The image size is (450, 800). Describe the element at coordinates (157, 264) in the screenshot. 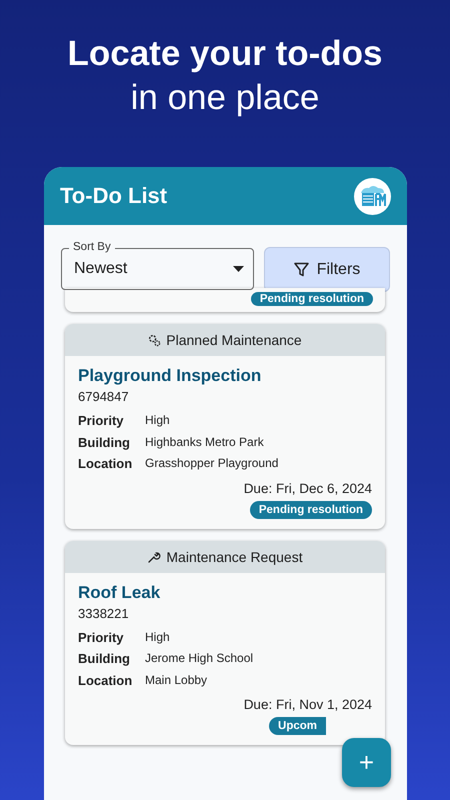

I see `sort-dropdown: Sort By Newest` at that location.